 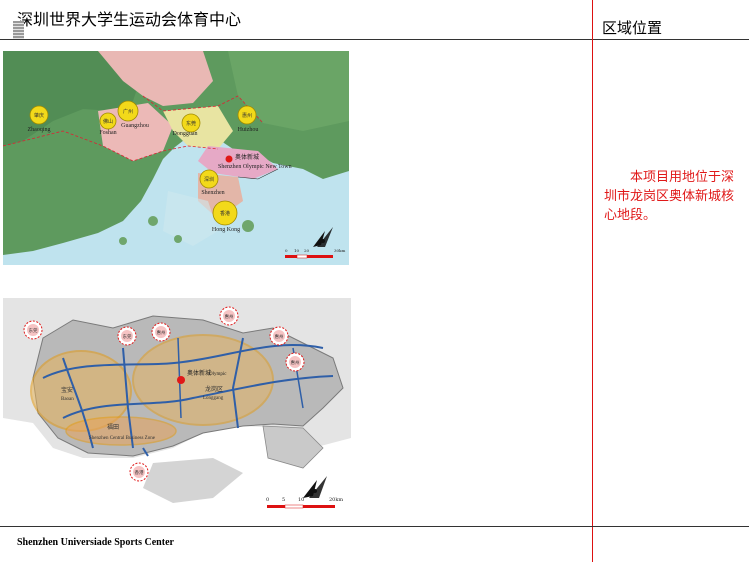 I want to click on site-en-label: Olympic, so click(x=218, y=374).